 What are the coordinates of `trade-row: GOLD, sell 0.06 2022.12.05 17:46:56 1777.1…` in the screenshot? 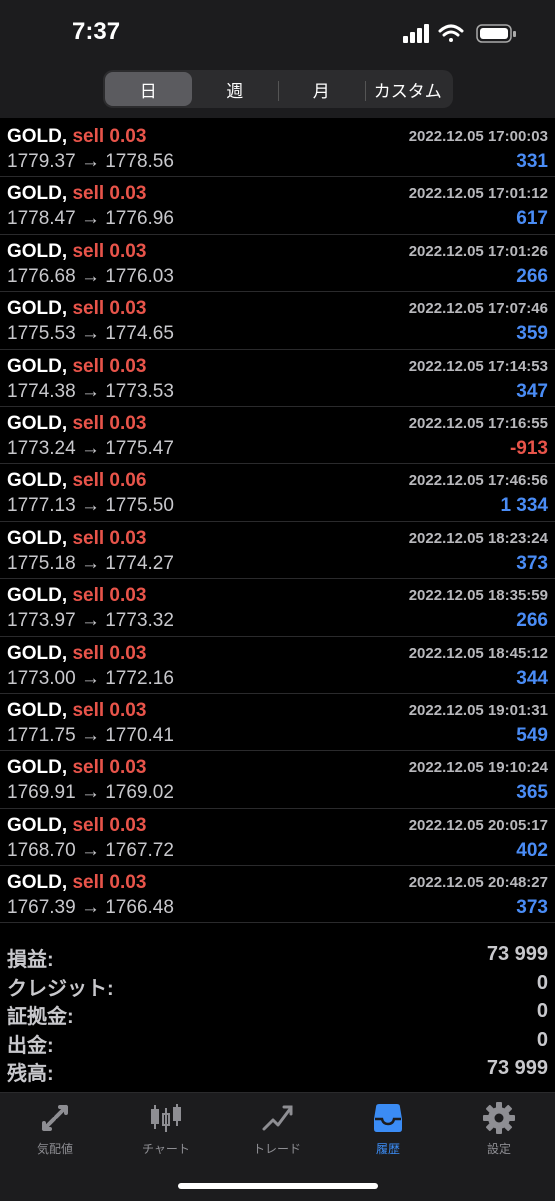 It's located at (277, 493).